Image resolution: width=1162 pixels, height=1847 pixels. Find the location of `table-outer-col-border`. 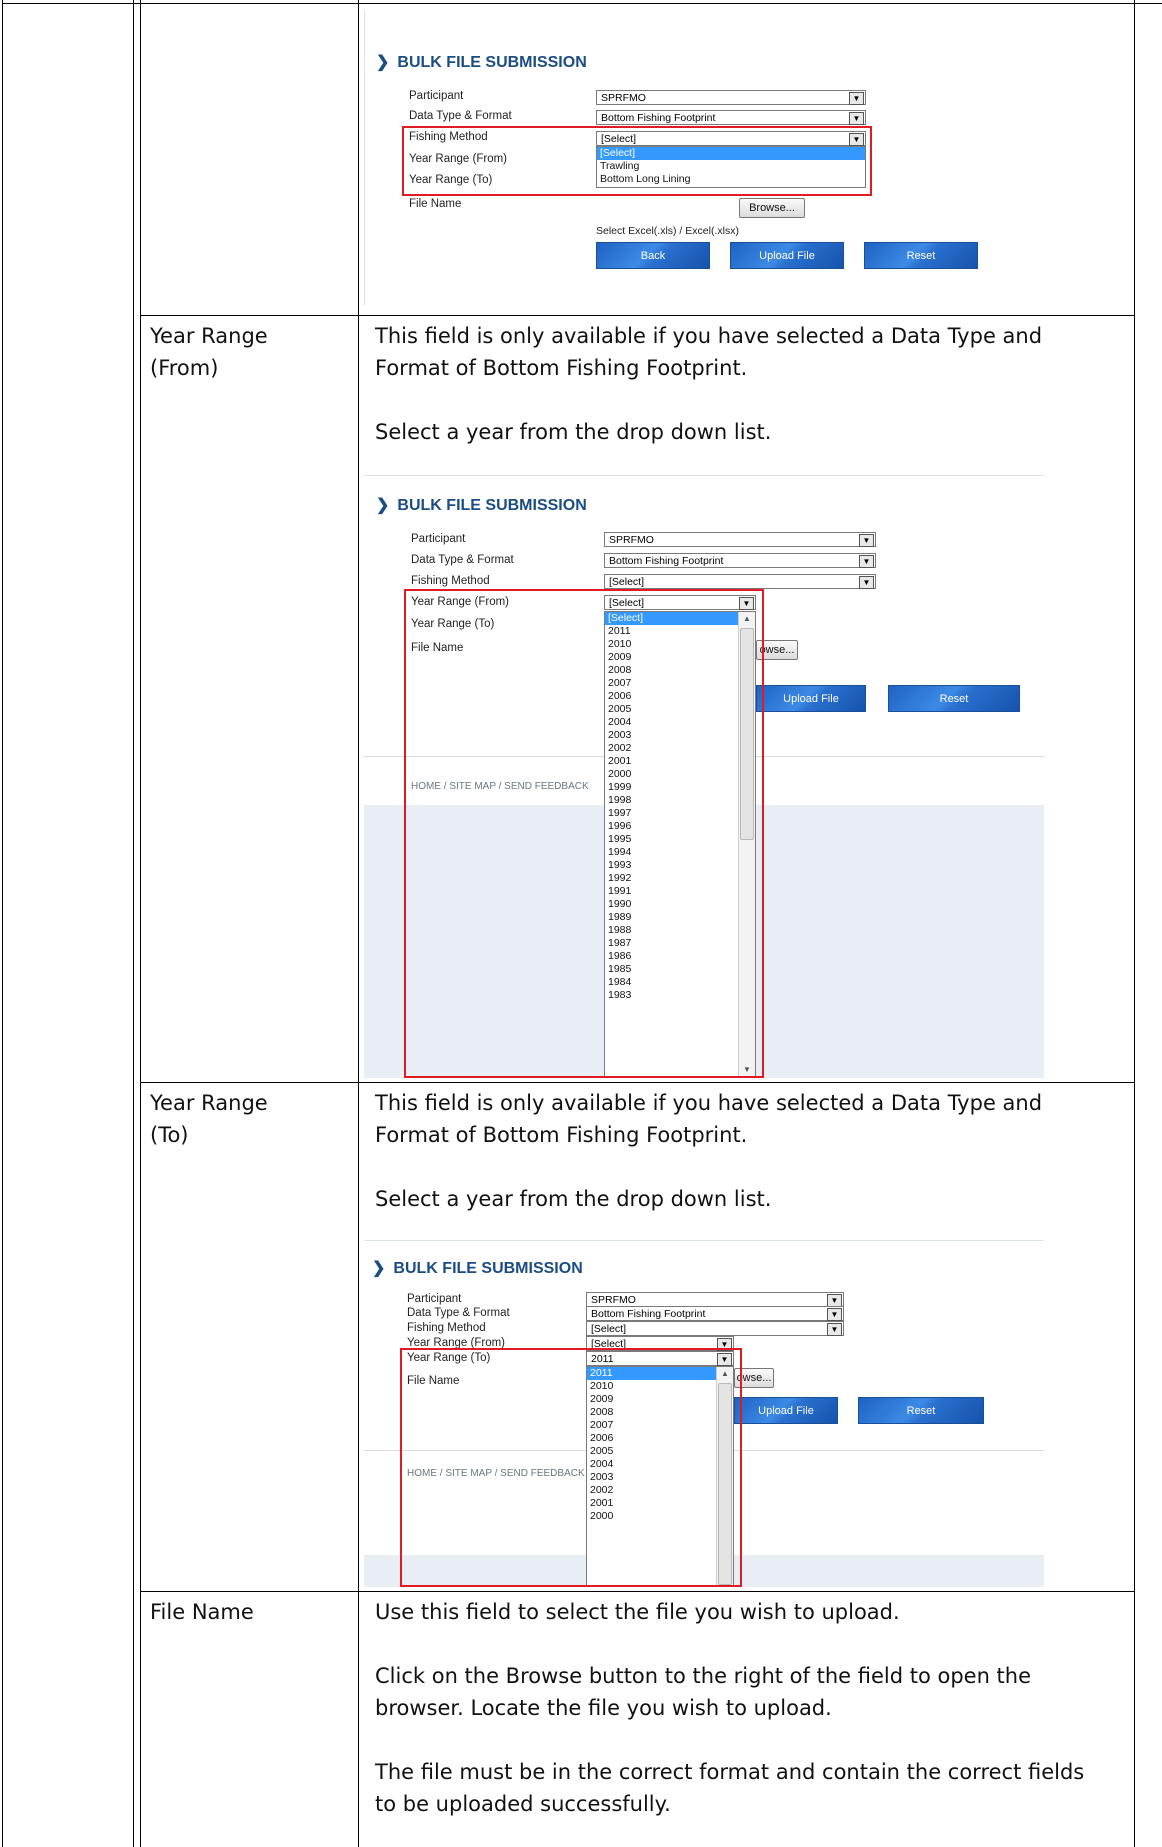

table-outer-col-border is located at coordinates (133, 923).